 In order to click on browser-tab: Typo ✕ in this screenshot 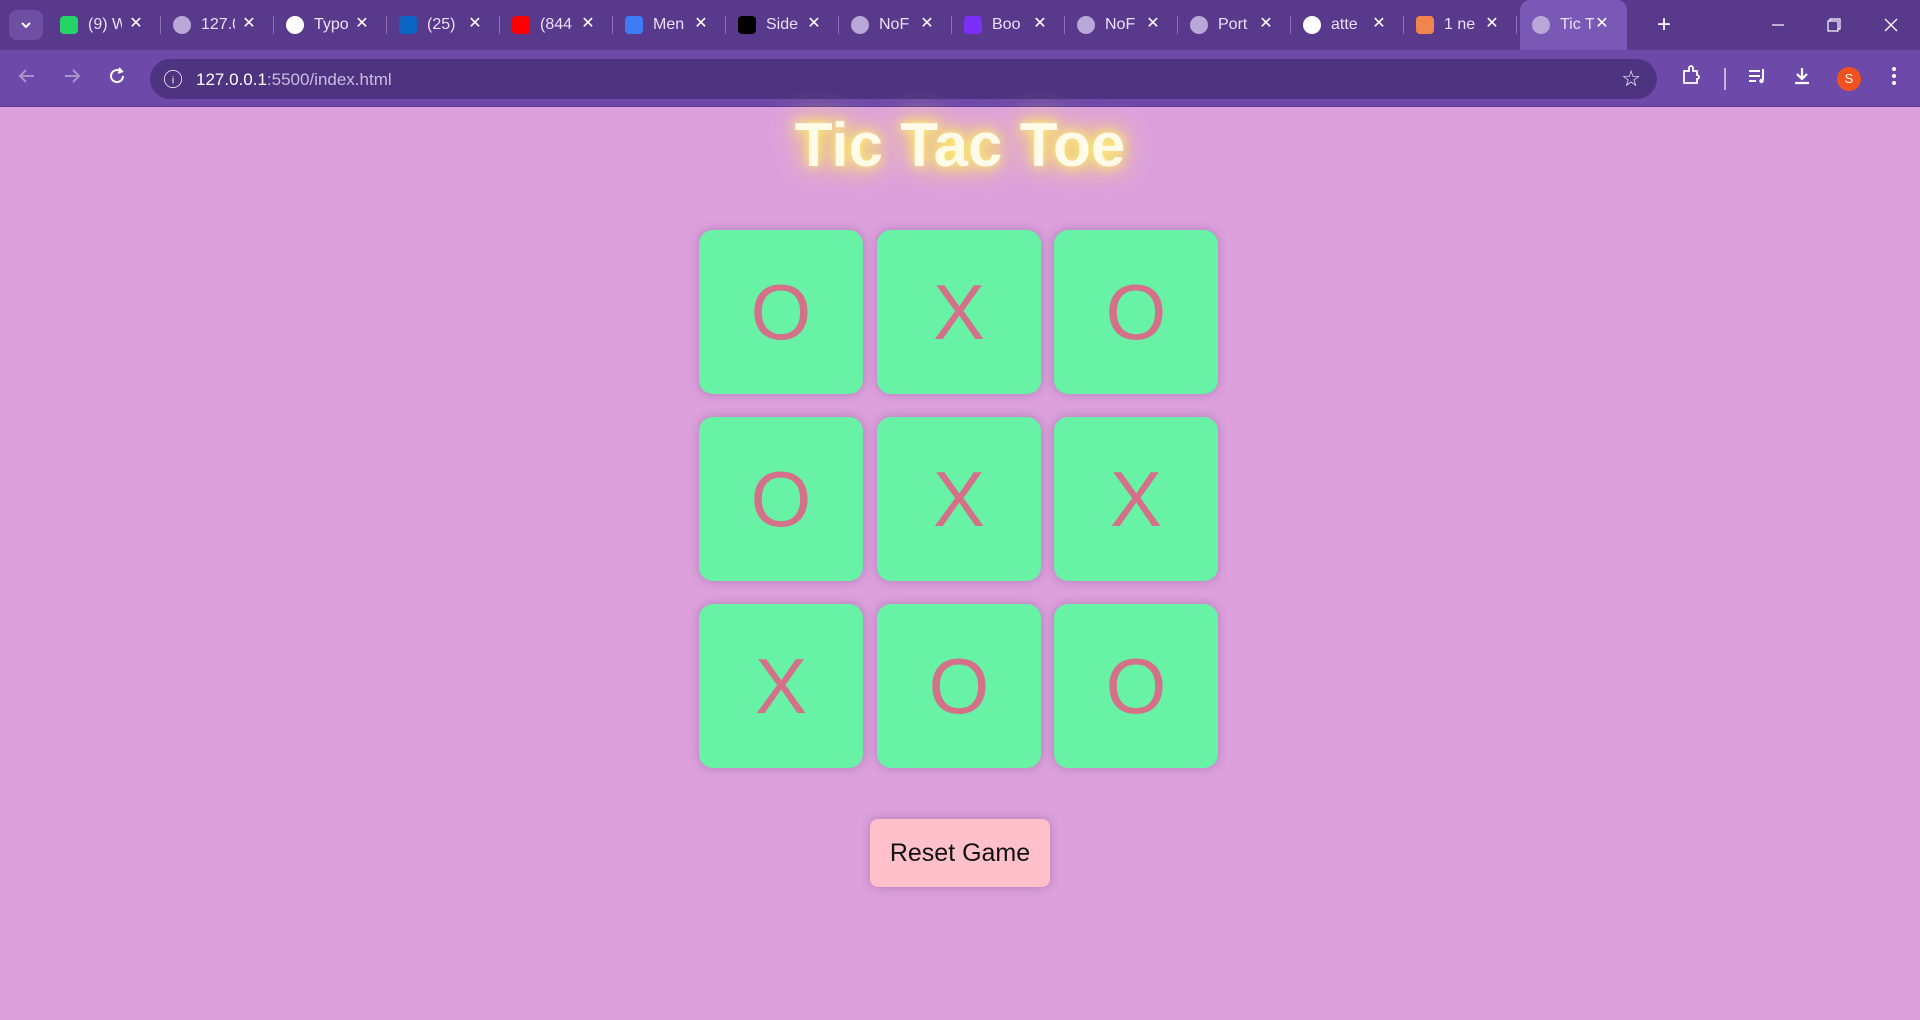, I will do `click(330, 25)`.